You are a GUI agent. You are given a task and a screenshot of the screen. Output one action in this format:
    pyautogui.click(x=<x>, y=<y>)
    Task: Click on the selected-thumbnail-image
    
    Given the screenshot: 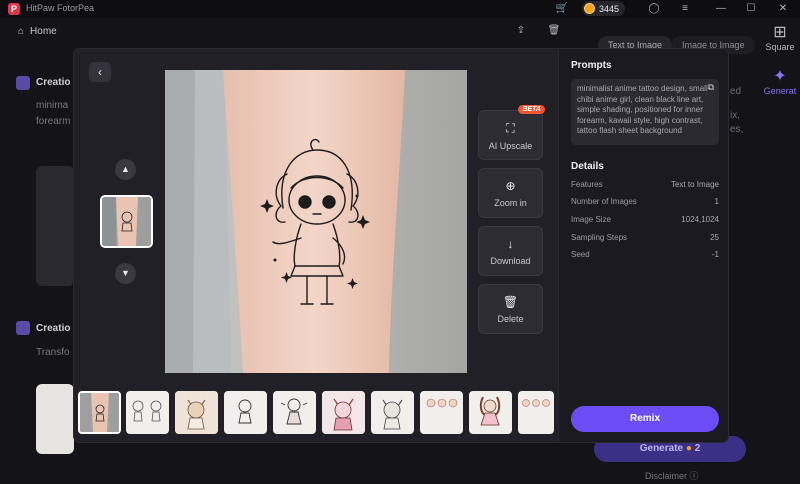 What is the action you would take?
    pyautogui.click(x=126, y=221)
    